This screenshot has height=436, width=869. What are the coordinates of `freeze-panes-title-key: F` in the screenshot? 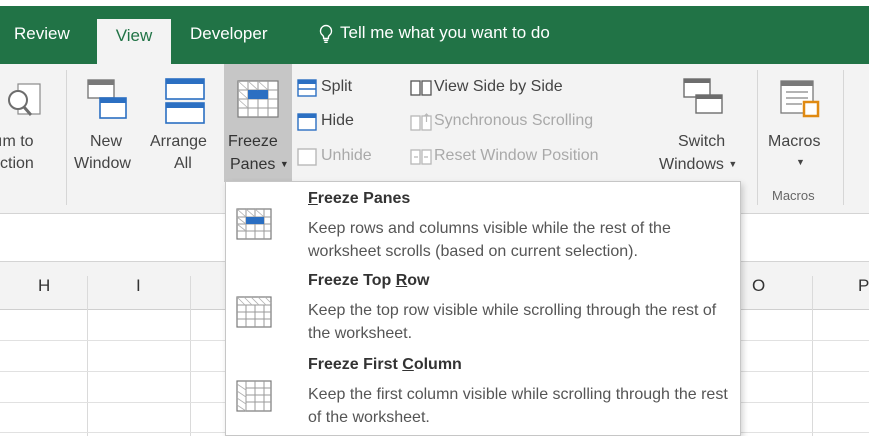 It's located at (313, 198).